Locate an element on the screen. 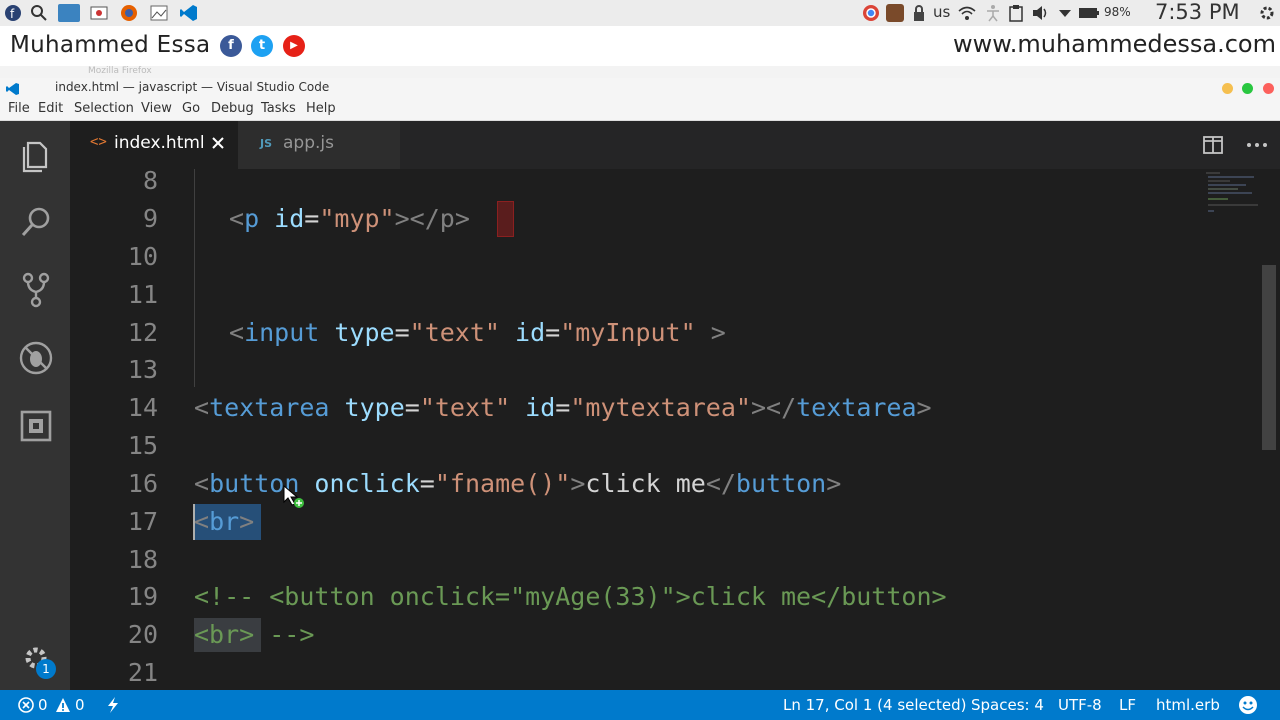 This screenshot has width=1280, height=720. battery-level: 98% is located at coordinates (1117, 12).